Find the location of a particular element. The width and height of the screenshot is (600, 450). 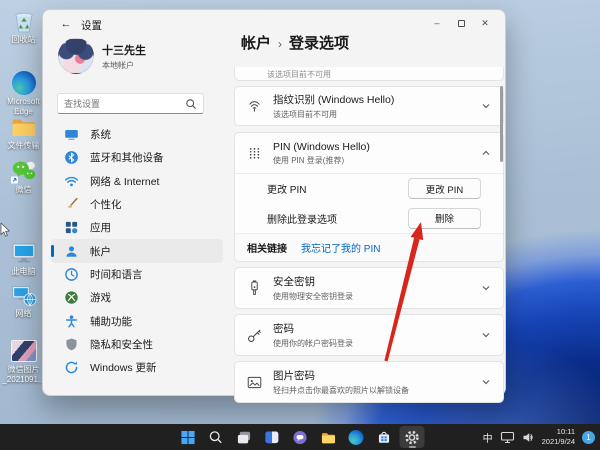

card-security-key: 安全密钥 使用物理安全密钥登录 is located at coordinates (369, 288).